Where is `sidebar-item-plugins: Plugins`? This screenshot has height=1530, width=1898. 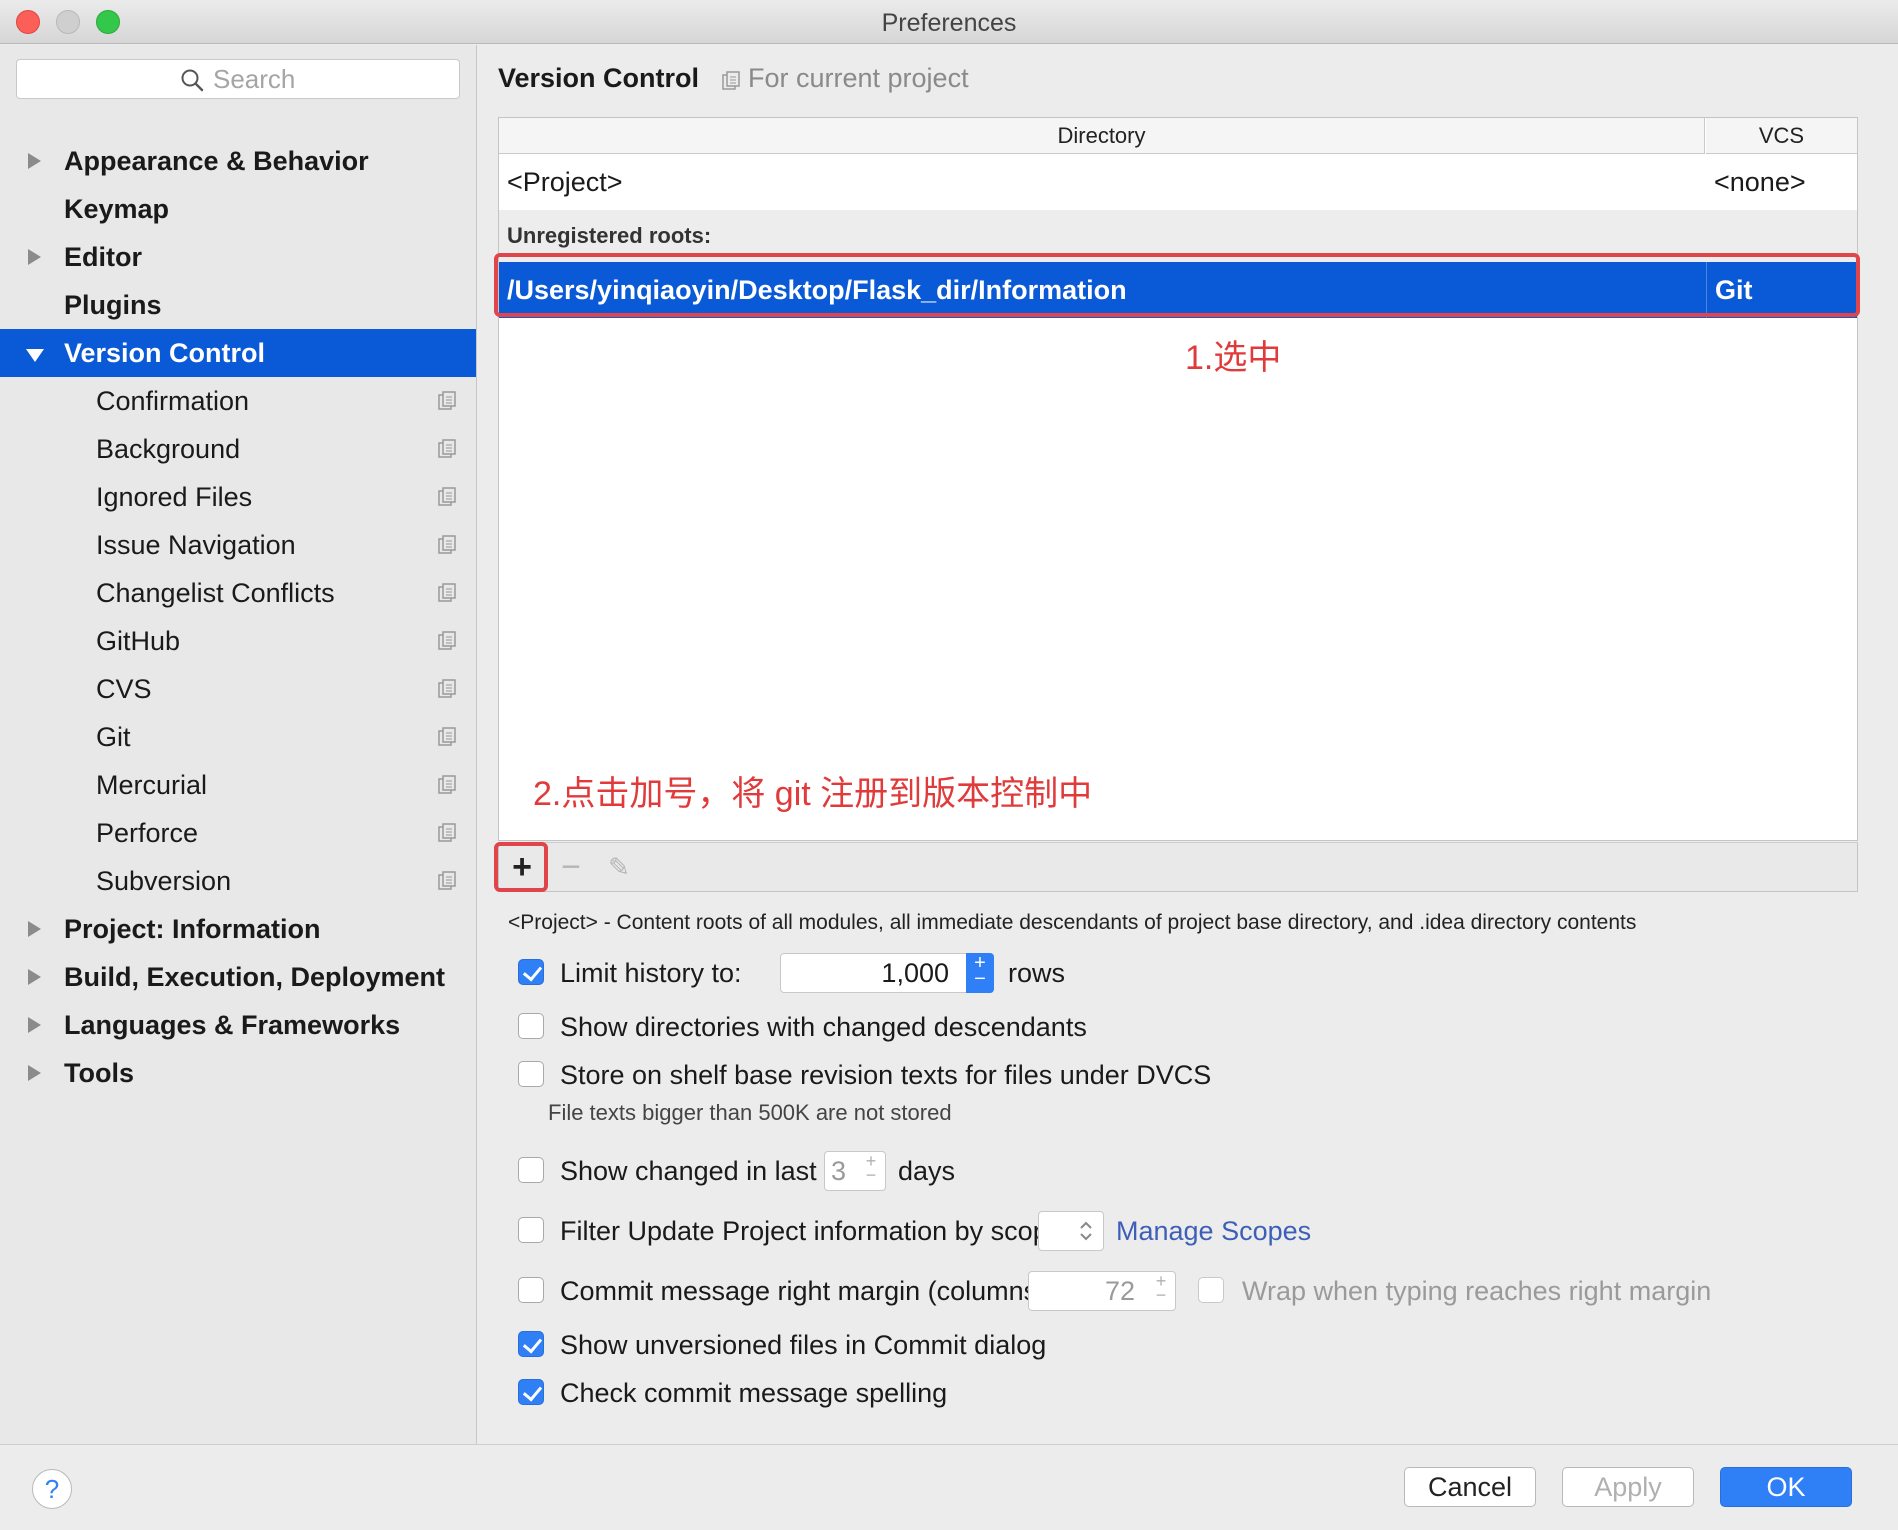
sidebar-item-plugins: Plugins is located at coordinates (238, 305).